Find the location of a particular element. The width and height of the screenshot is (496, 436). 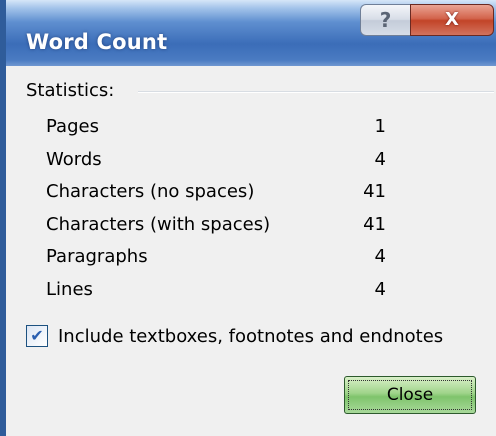

stat-label: Lines is located at coordinates (69, 289).